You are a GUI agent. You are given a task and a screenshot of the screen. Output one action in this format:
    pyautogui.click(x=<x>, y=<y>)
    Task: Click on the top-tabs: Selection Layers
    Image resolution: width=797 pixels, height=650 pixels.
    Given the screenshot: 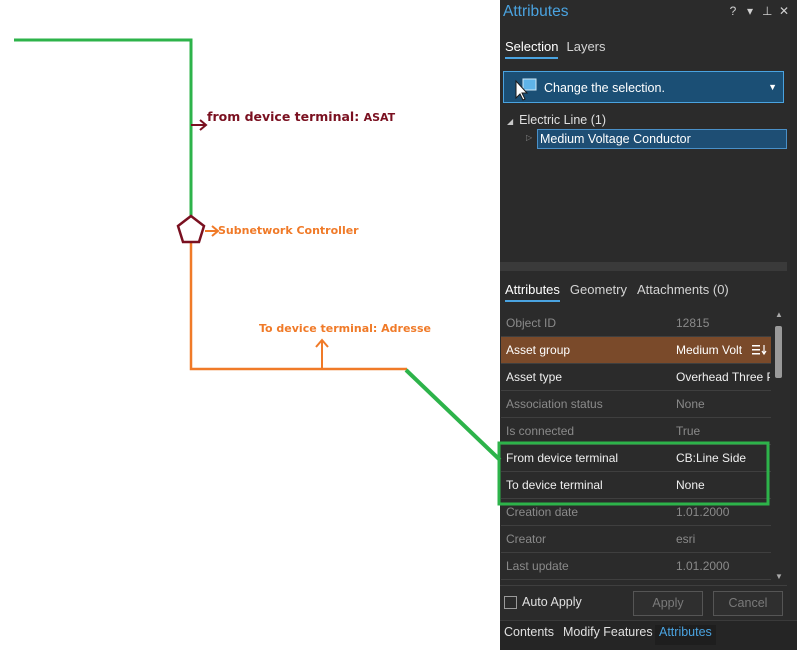 What is the action you would take?
    pyautogui.click(x=555, y=49)
    